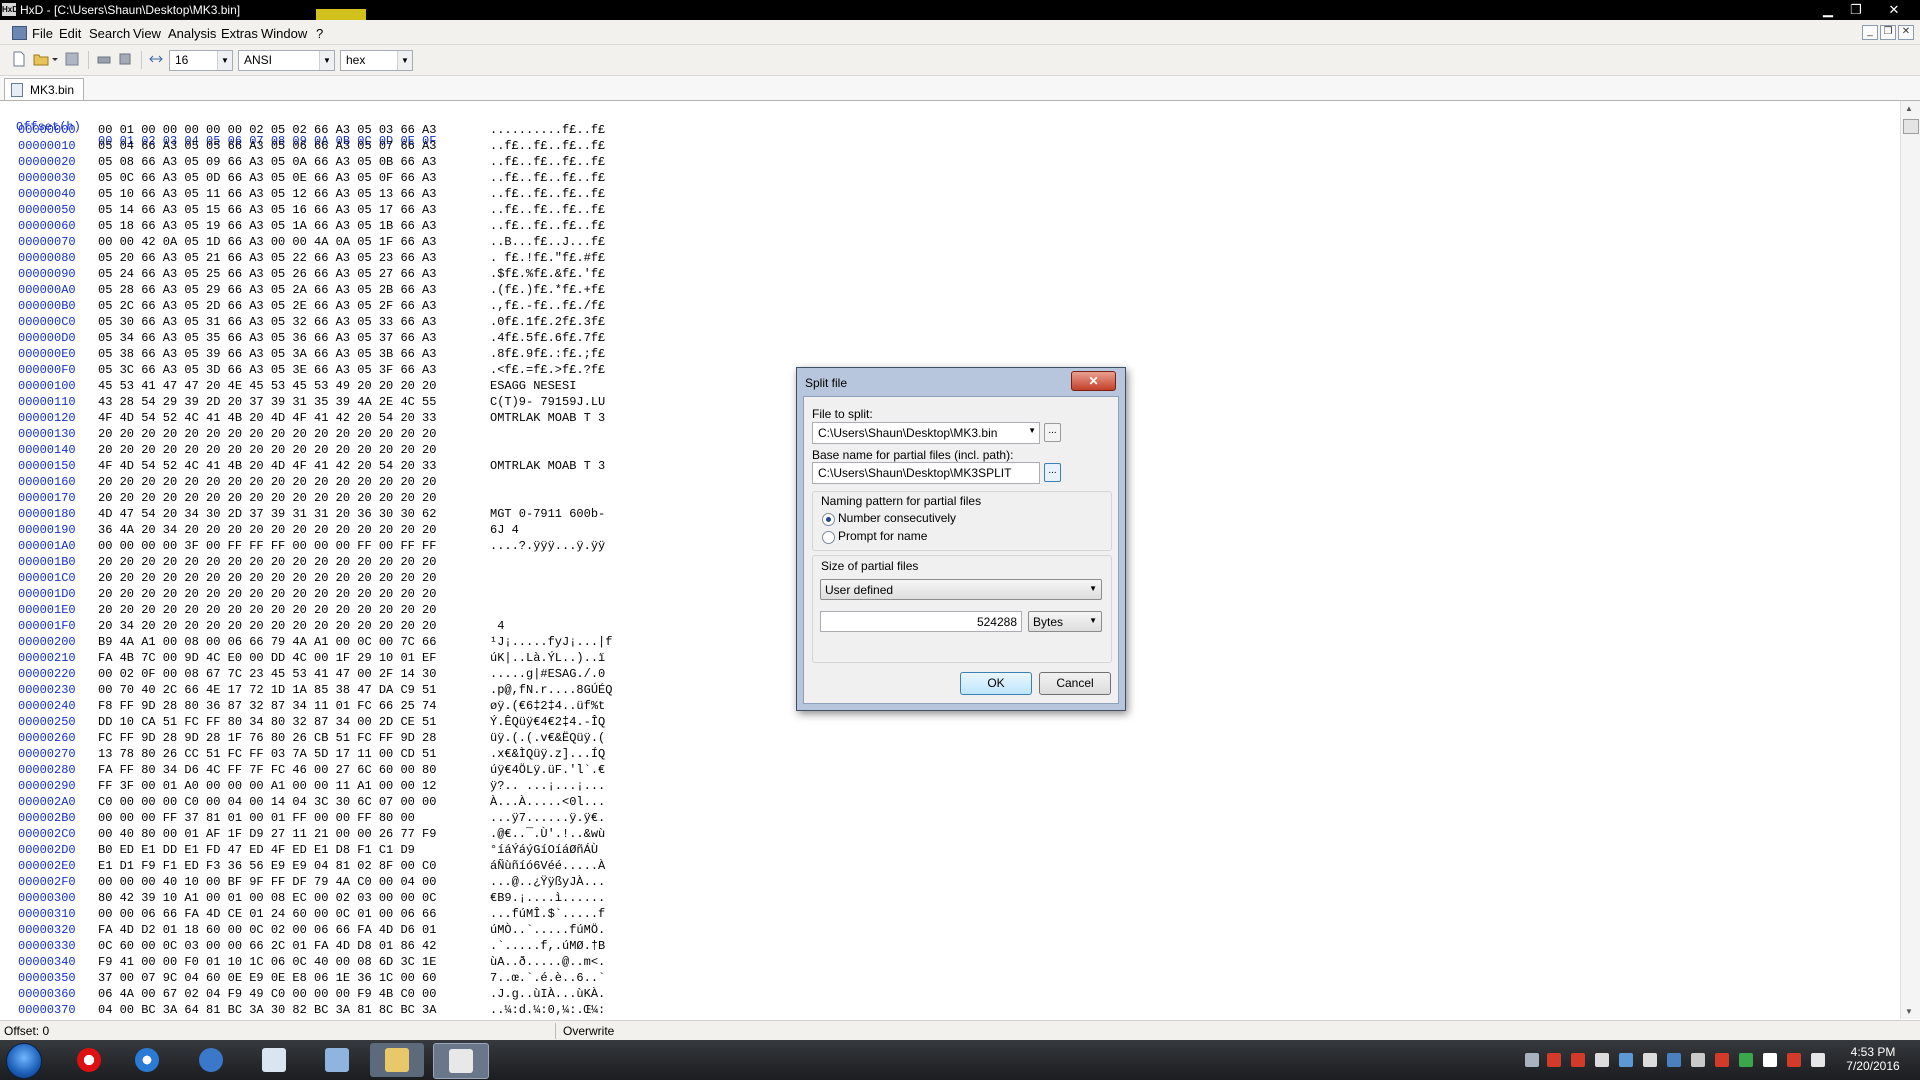  What do you see at coordinates (551, 690) in the screenshot?
I see `row-ascii-text: .p@,fN.r....8GÚÉQ` at bounding box center [551, 690].